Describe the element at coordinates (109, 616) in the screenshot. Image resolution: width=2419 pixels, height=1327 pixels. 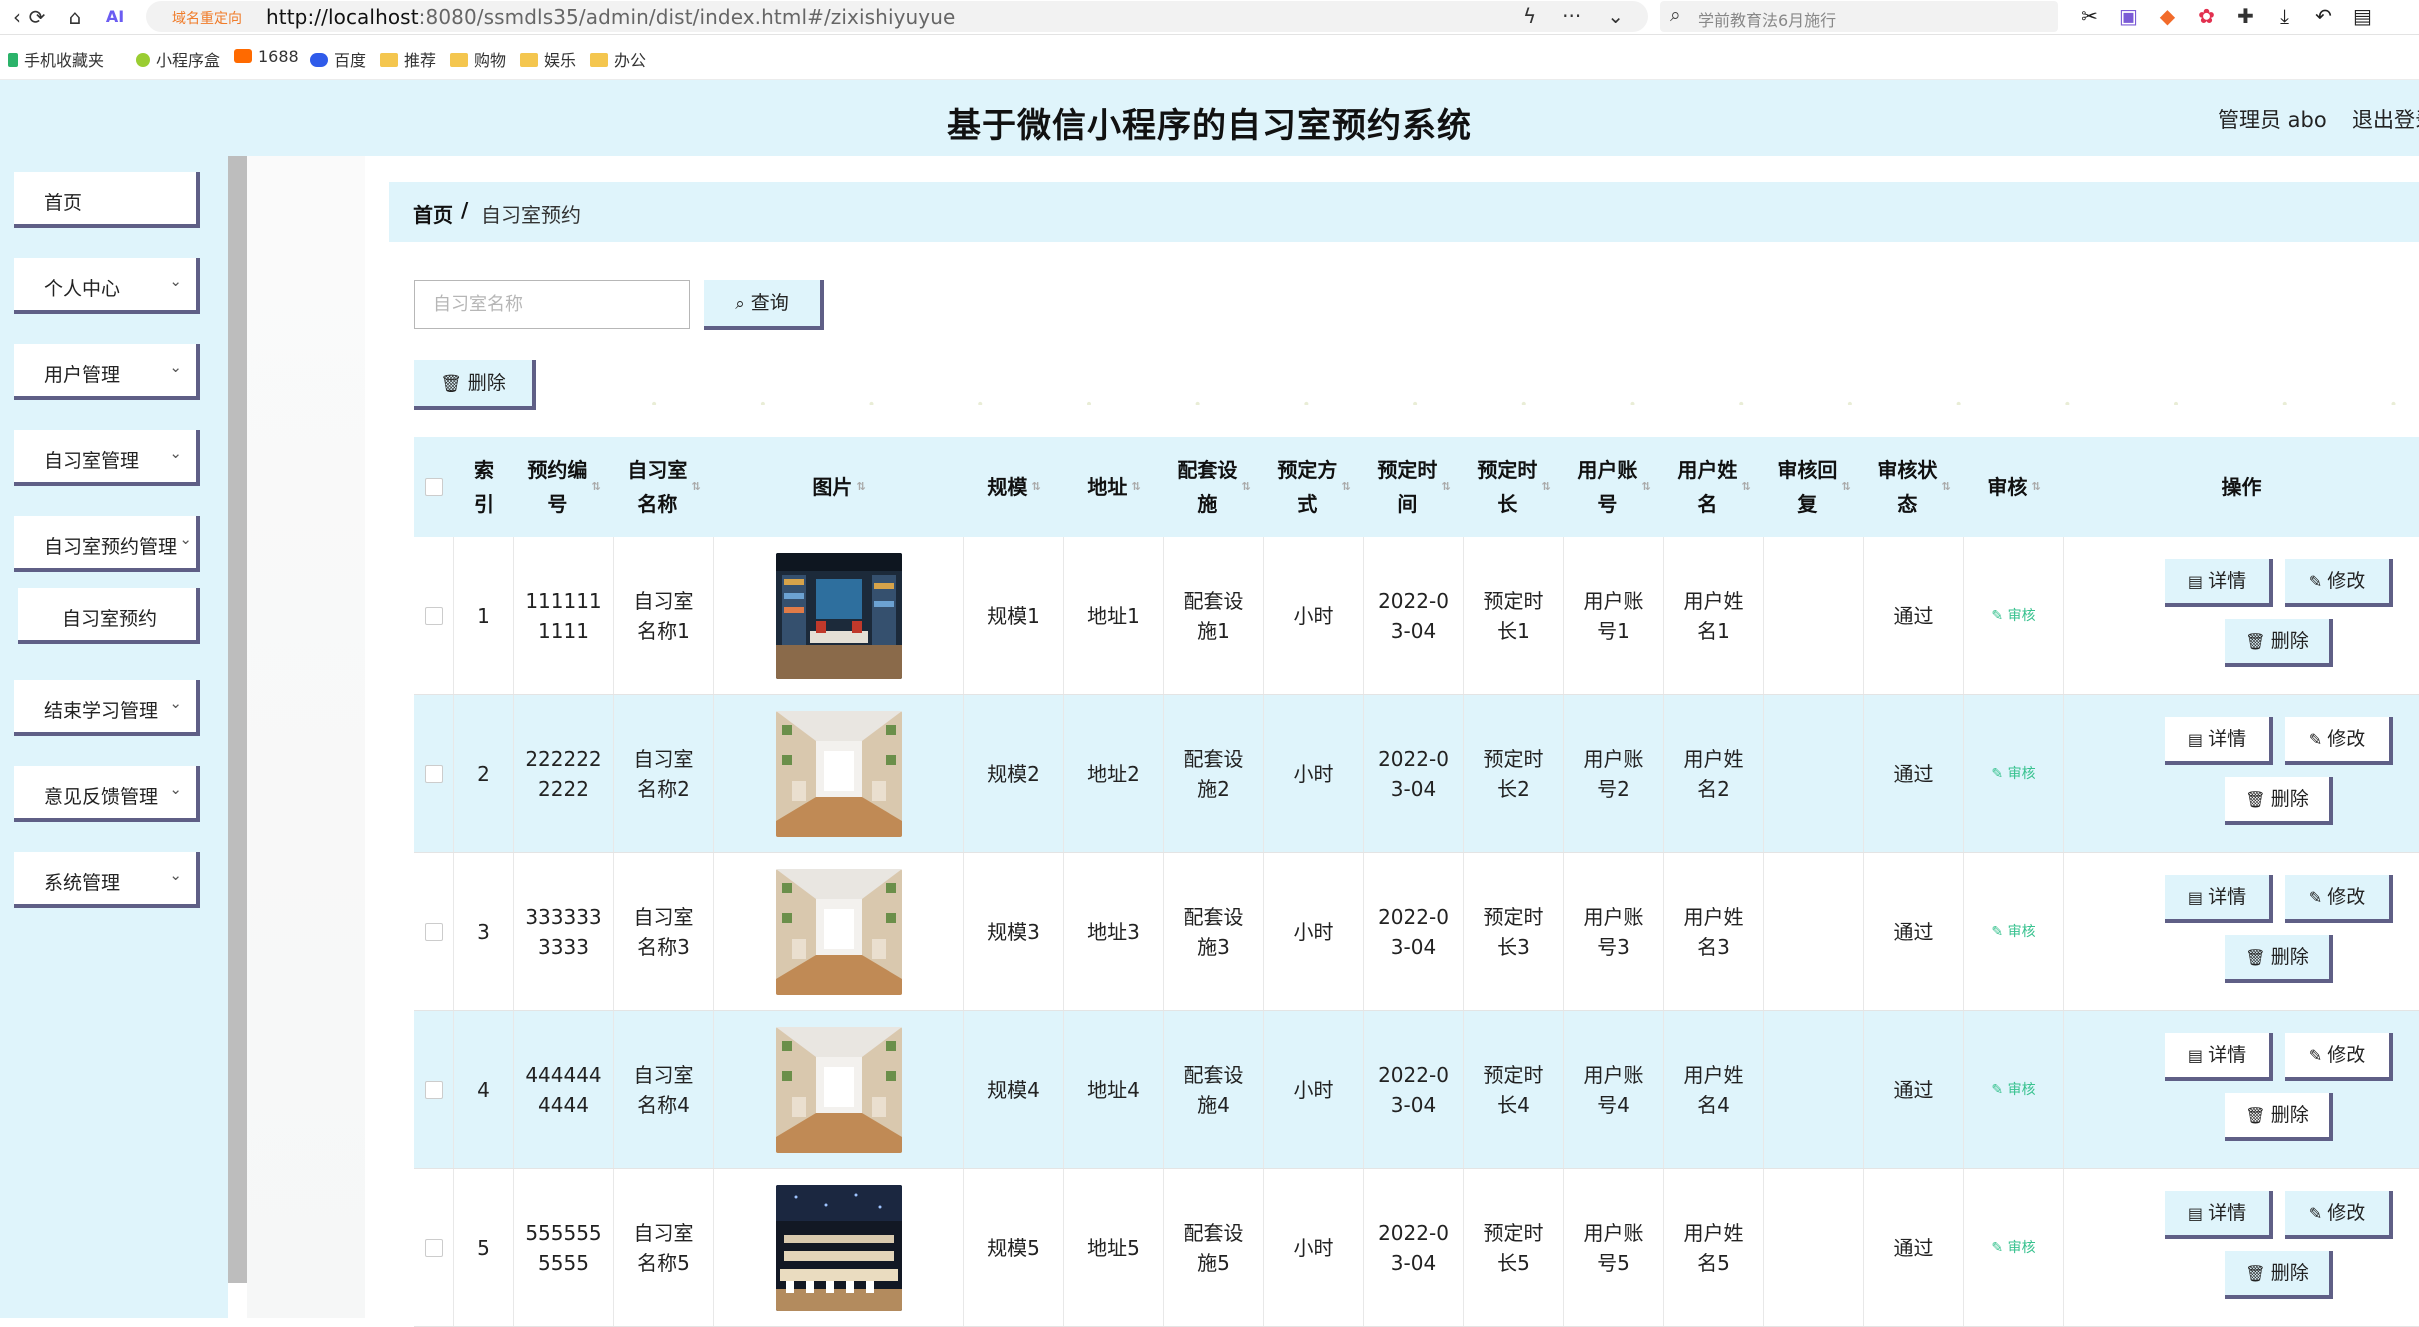
I see `sidebar-subitem-room-booking: 自习室预约` at that location.